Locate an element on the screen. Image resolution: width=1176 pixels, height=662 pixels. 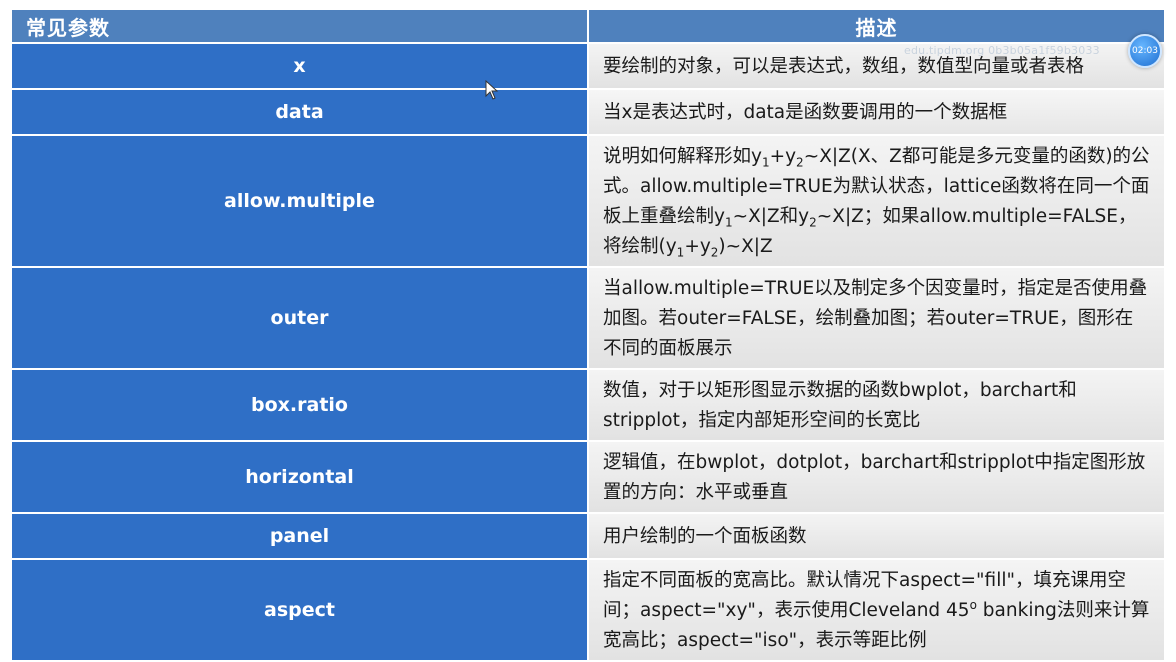
table-row: panel 用户绘制的一个面板函数 is located at coordinates (588, 536).